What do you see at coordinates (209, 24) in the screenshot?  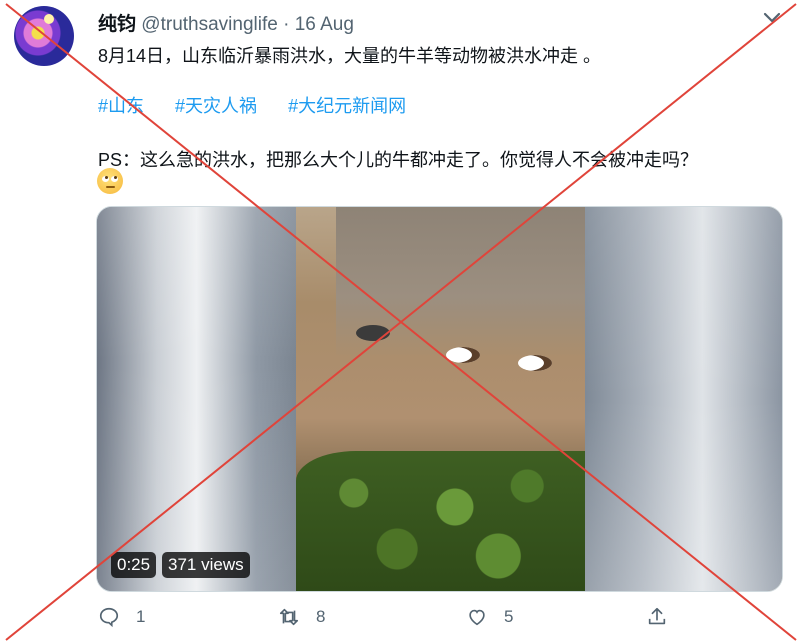 I see `author-handle: @truthsavinglife` at bounding box center [209, 24].